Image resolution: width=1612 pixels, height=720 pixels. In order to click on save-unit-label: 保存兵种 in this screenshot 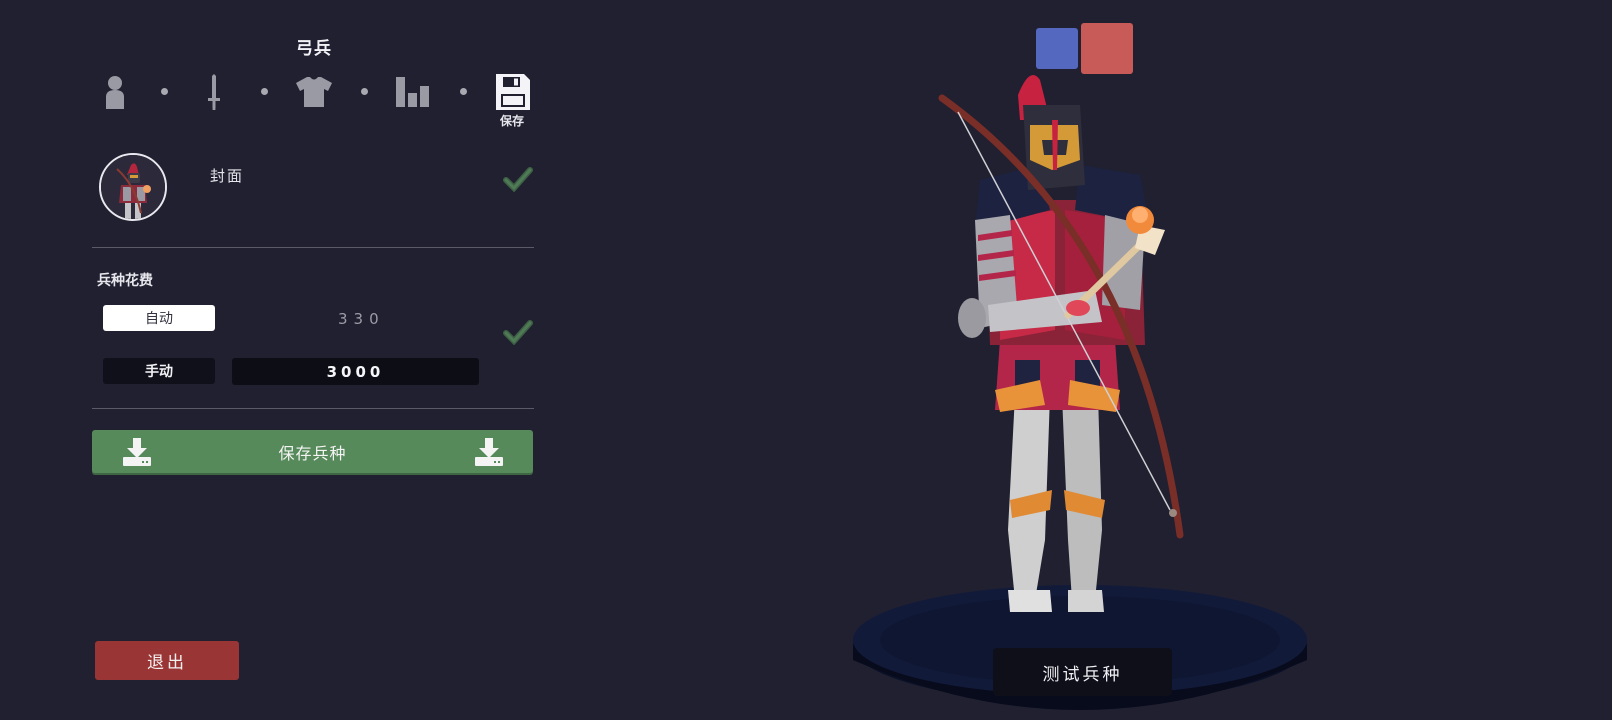, I will do `click(312, 453)`.